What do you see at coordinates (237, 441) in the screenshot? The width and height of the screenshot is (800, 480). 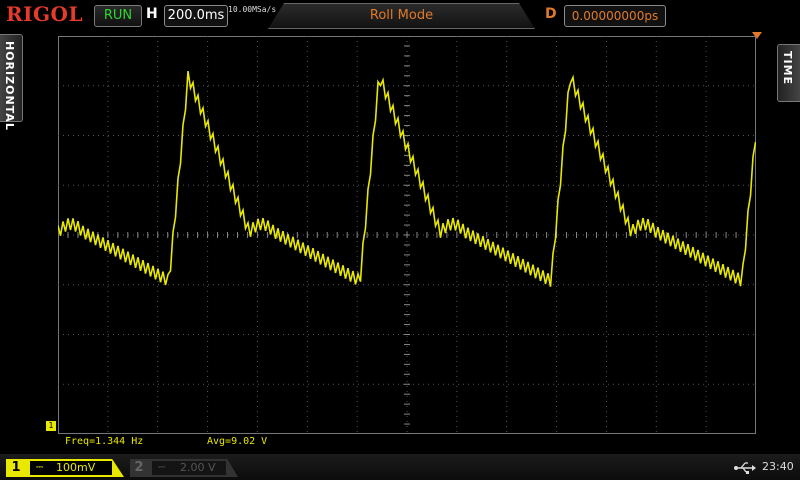 I see `avg-measurement: Avg=9.02 V` at bounding box center [237, 441].